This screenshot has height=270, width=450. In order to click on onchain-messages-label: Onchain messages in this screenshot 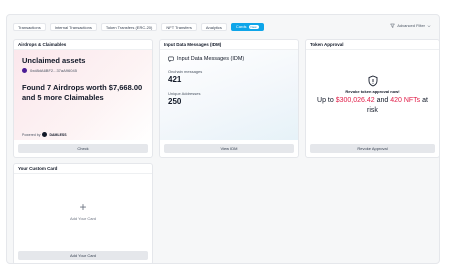, I will do `click(185, 71)`.